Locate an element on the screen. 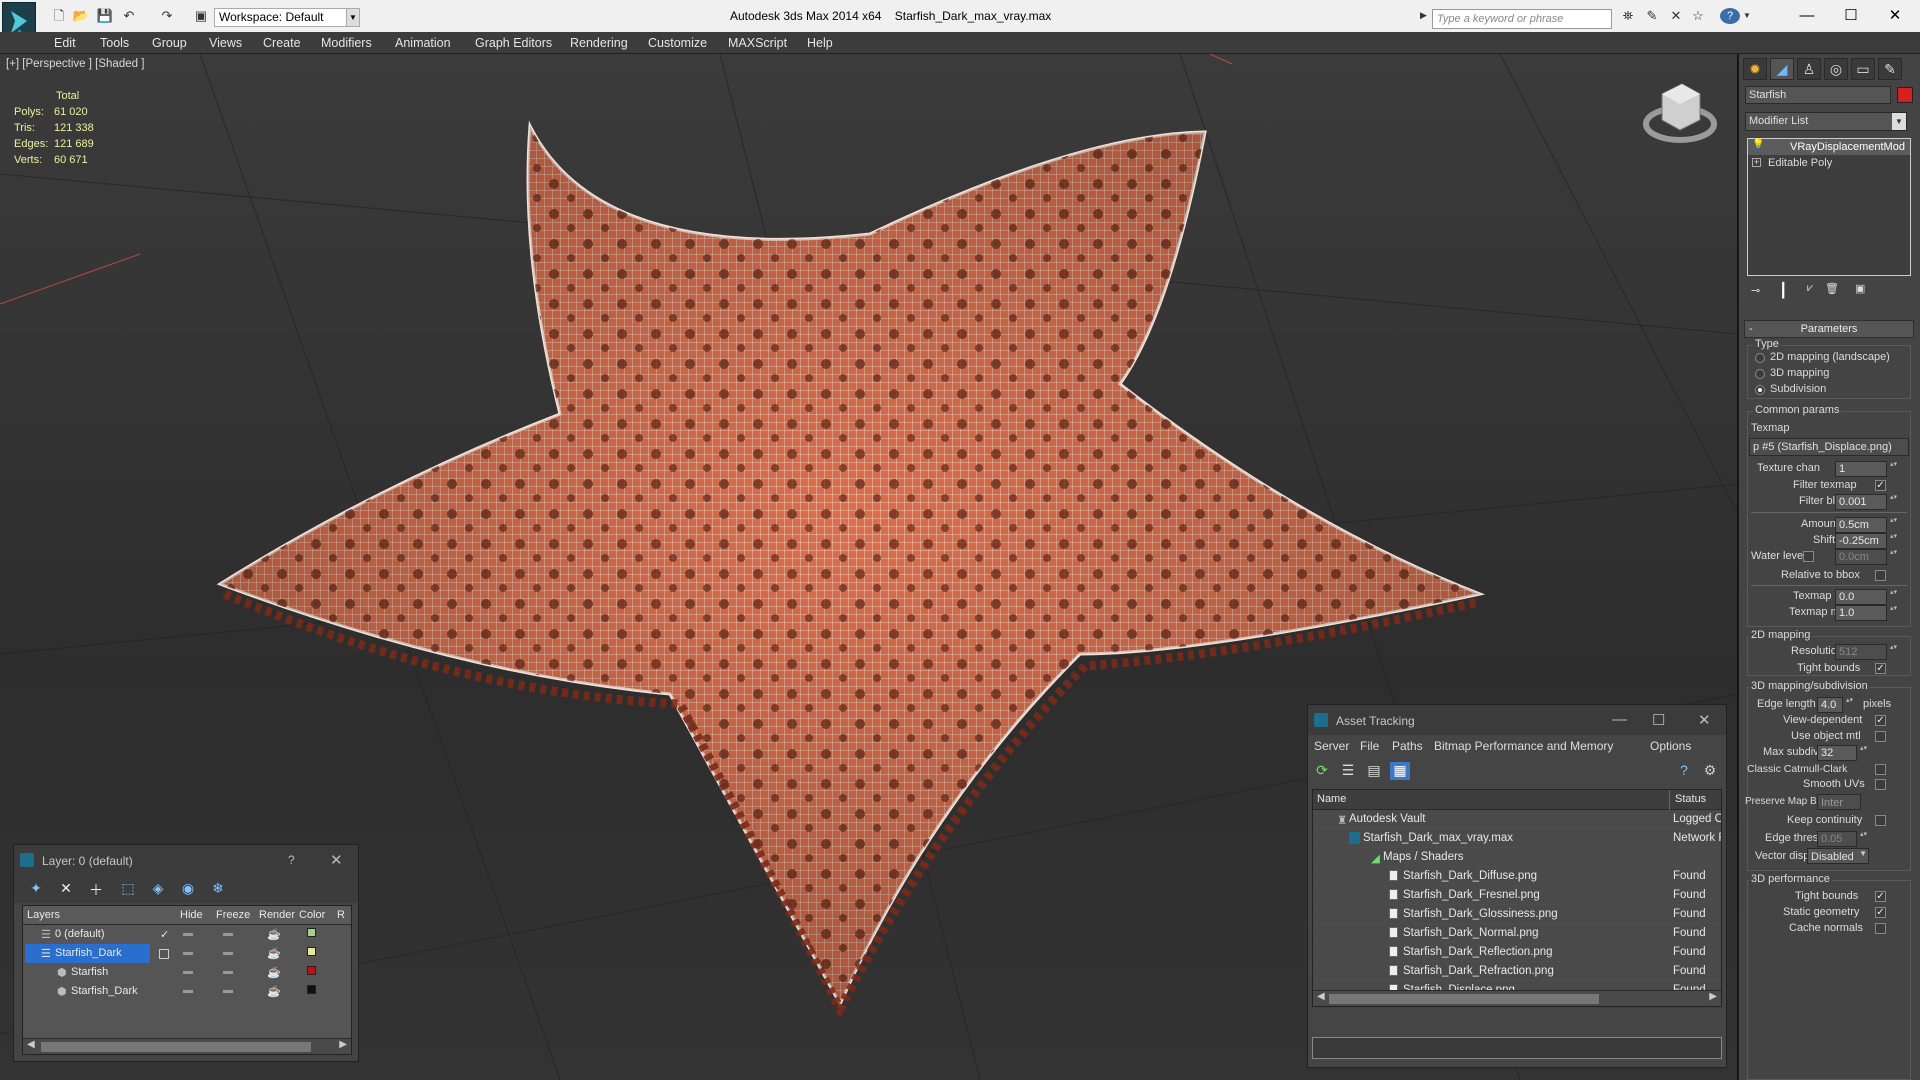 Image resolution: width=1920 pixels, height=1080 pixels. col-hide: Hide is located at coordinates (191, 915).